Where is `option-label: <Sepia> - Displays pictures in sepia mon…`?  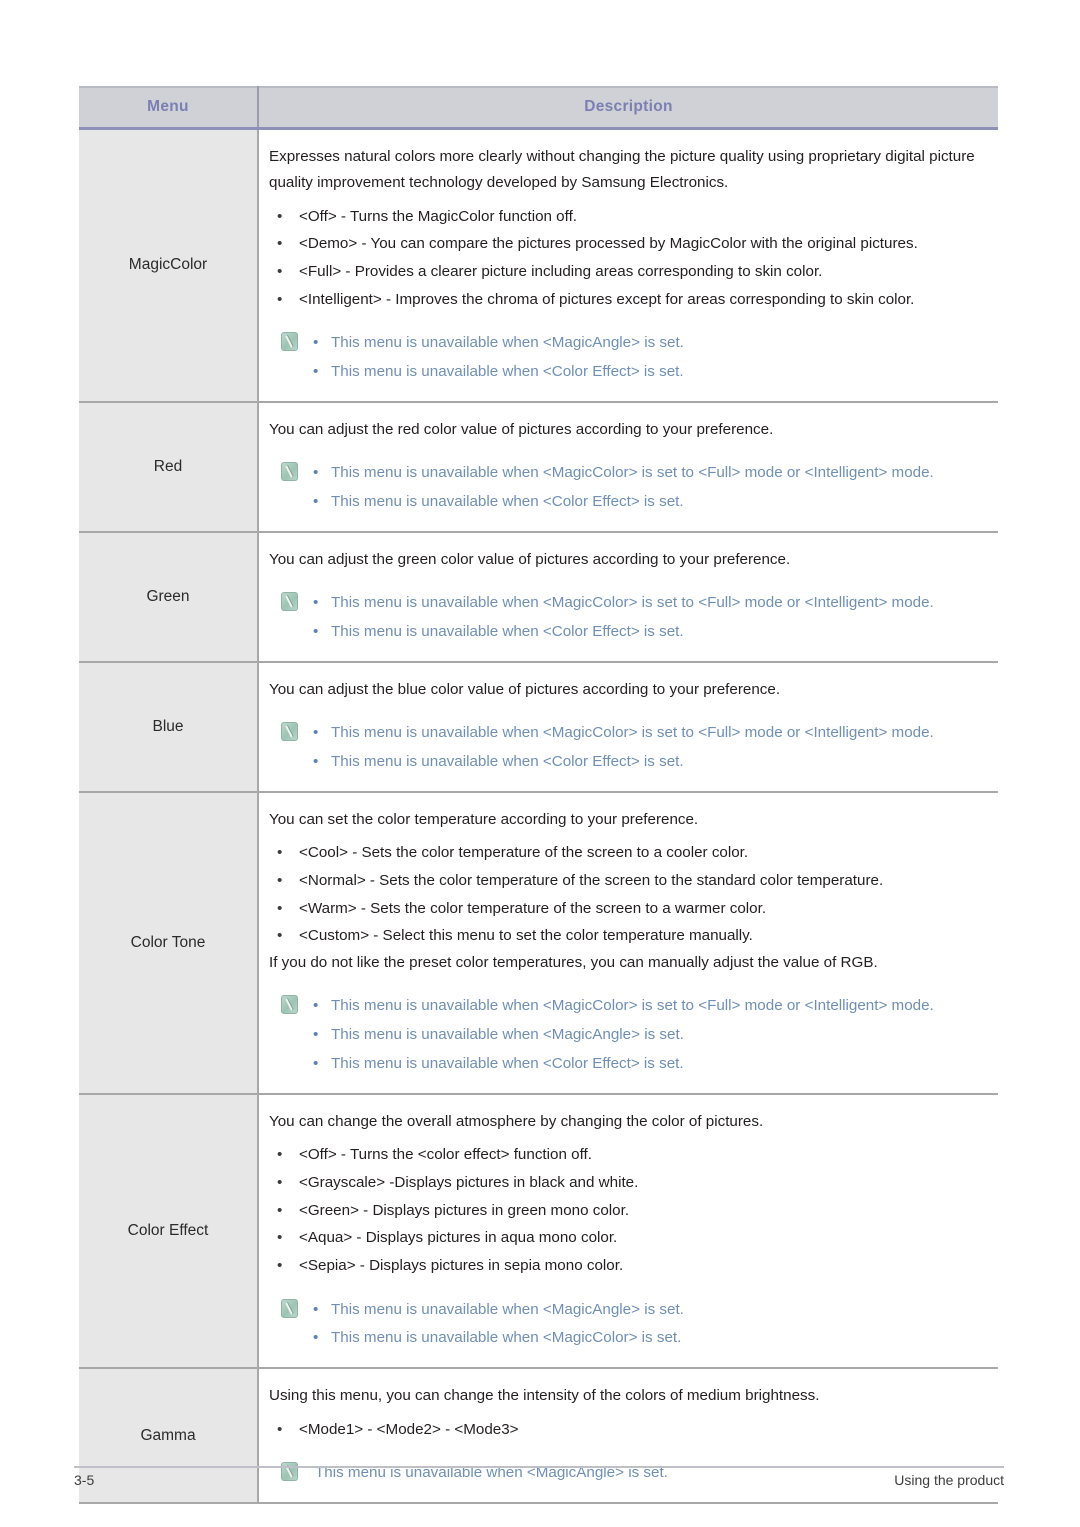 option-label: <Sepia> - Displays pictures in sepia mon… is located at coordinates (461, 1265).